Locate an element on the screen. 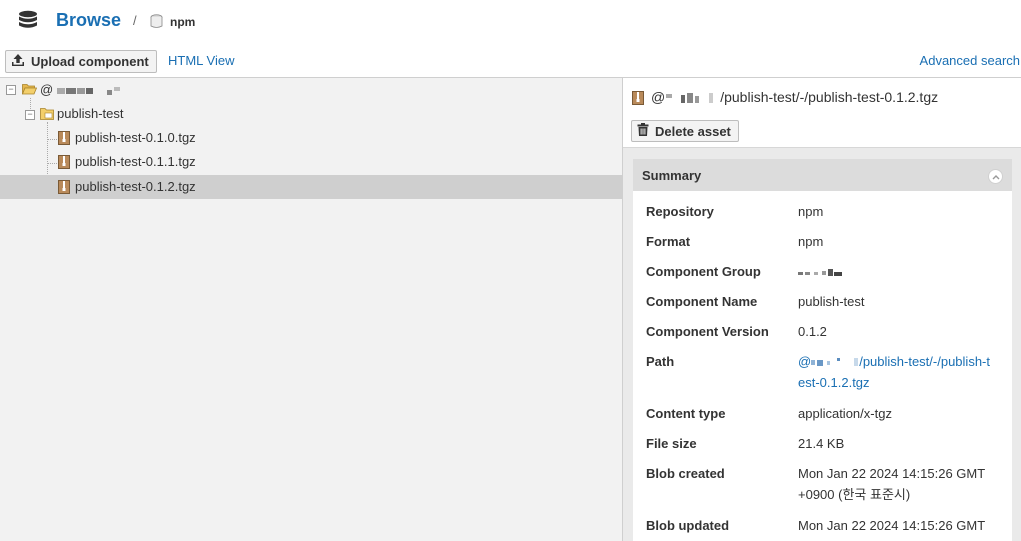  tree-node-file-label: publish-test-0.1.0.tgz is located at coordinates (135, 137).